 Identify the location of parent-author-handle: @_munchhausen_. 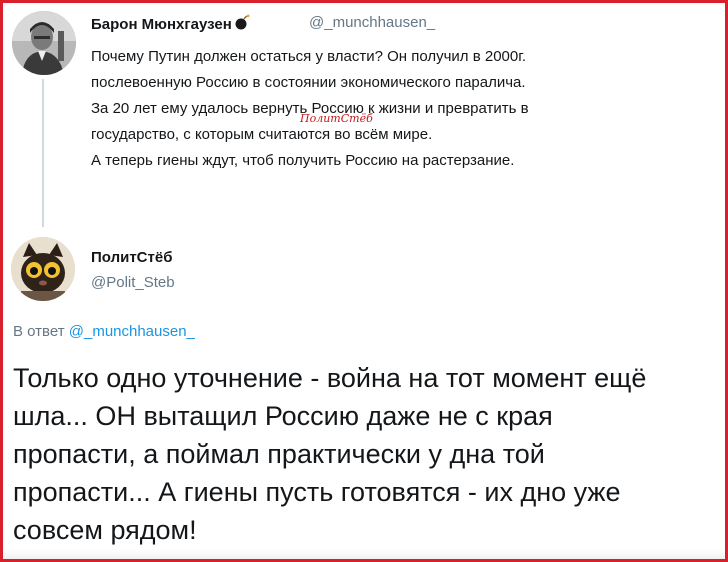
(372, 22).